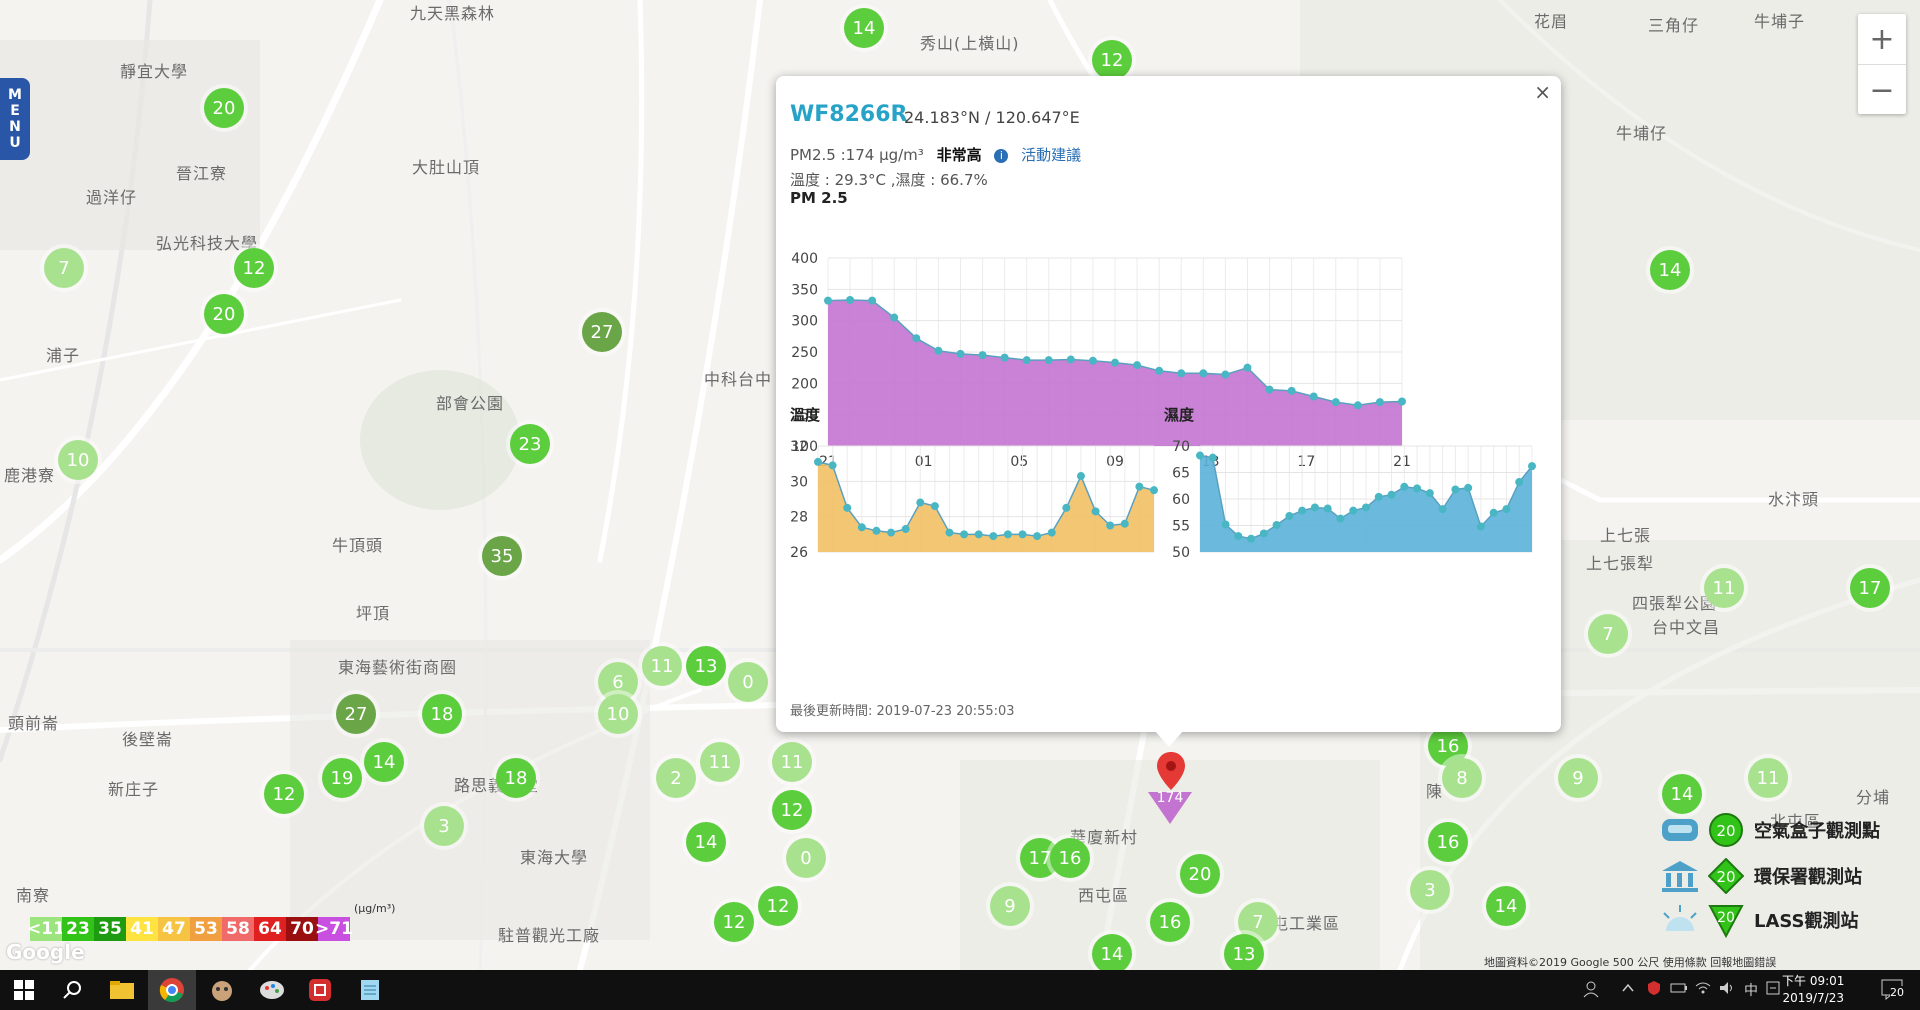  I want to click on place-label: 過洋仔, so click(112, 197).